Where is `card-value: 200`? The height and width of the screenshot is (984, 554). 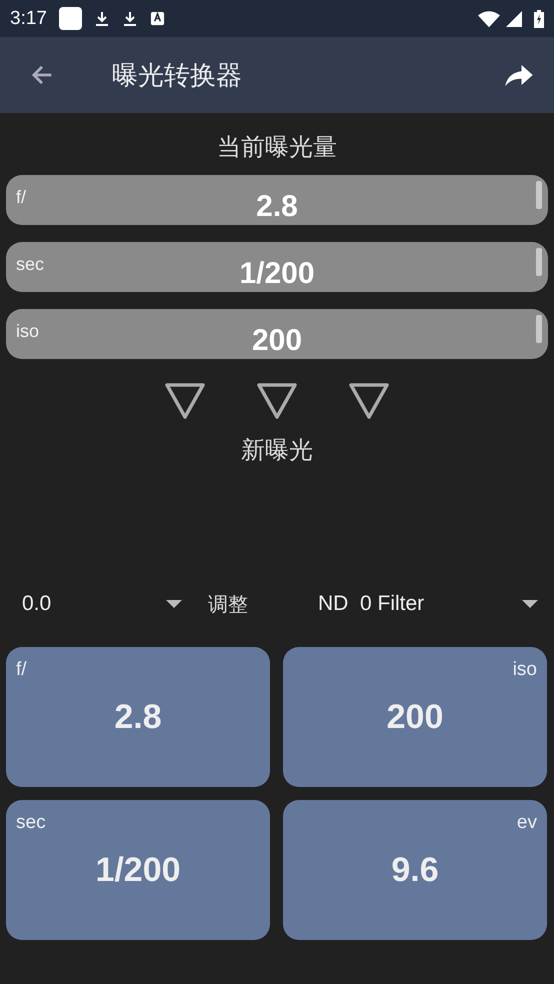 card-value: 200 is located at coordinates (415, 717).